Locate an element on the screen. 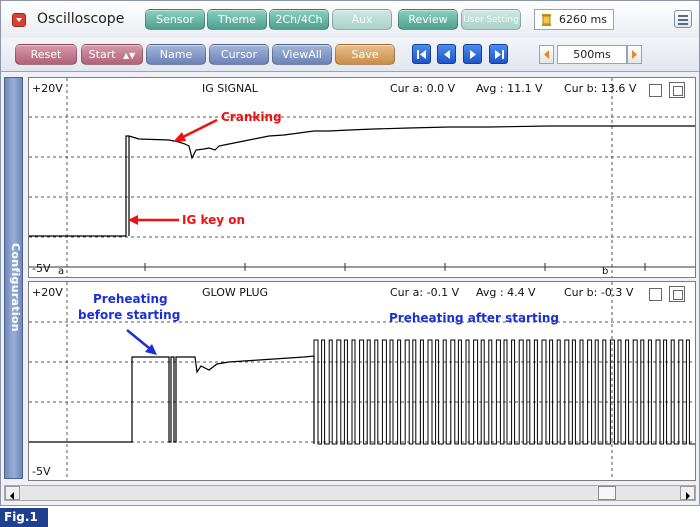 This screenshot has height=527, width=700. configuration-tab-label: Configuration is located at coordinates (15, 287).